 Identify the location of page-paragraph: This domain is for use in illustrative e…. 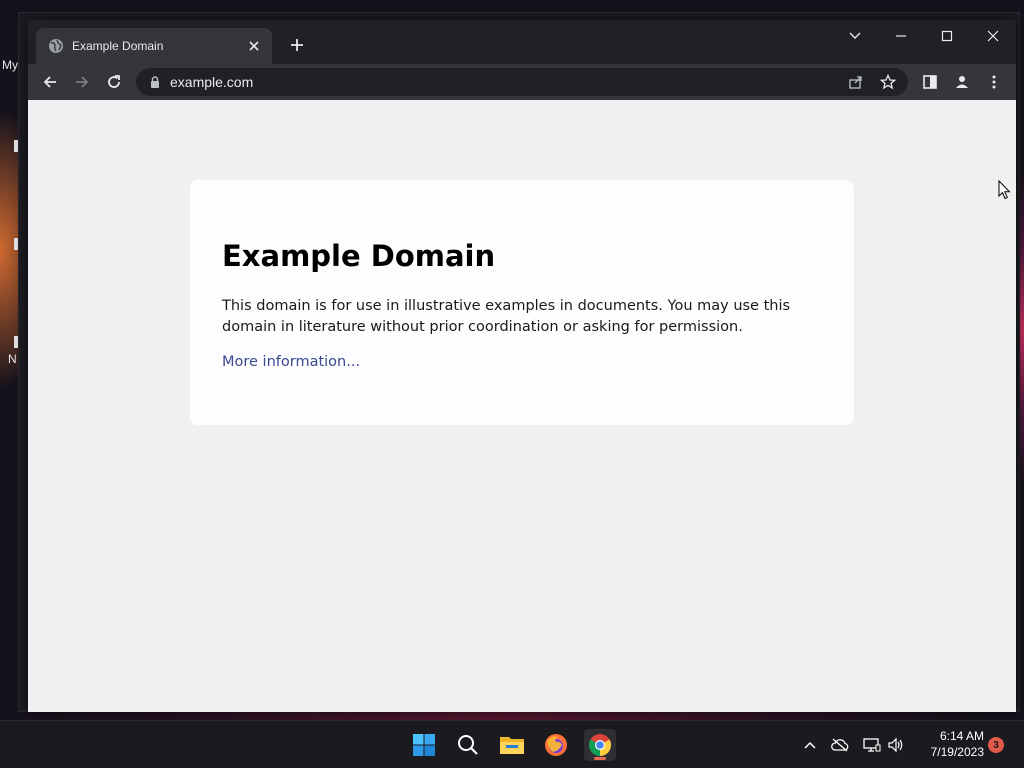
(506, 316).